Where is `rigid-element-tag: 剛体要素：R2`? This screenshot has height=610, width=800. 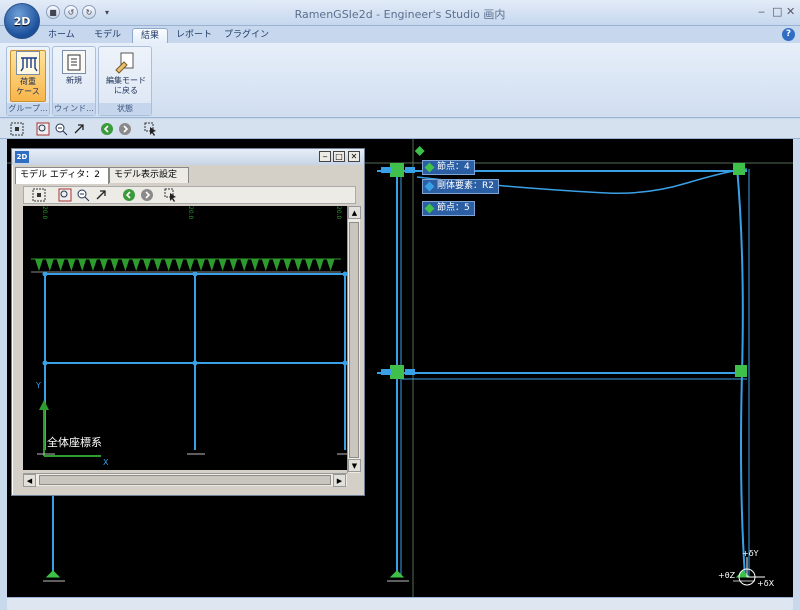
rigid-element-tag: 剛体要素：R2 is located at coordinates (460, 186).